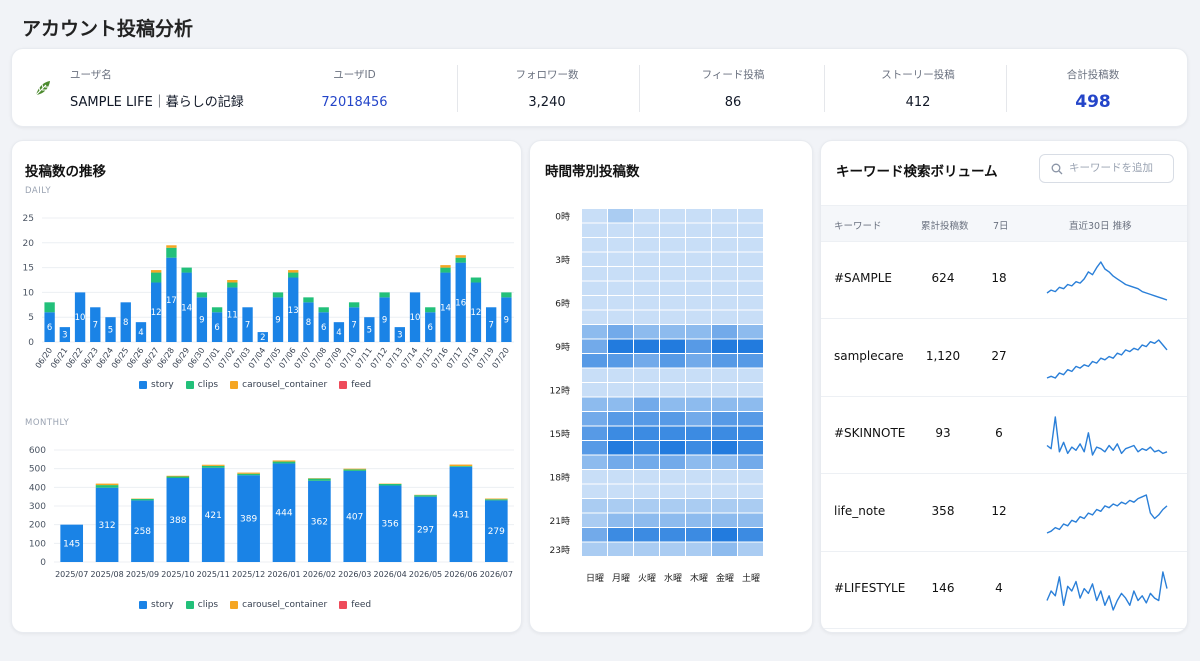  I want to click on keyword-row: samplecare 1,120 27, so click(1004, 358).